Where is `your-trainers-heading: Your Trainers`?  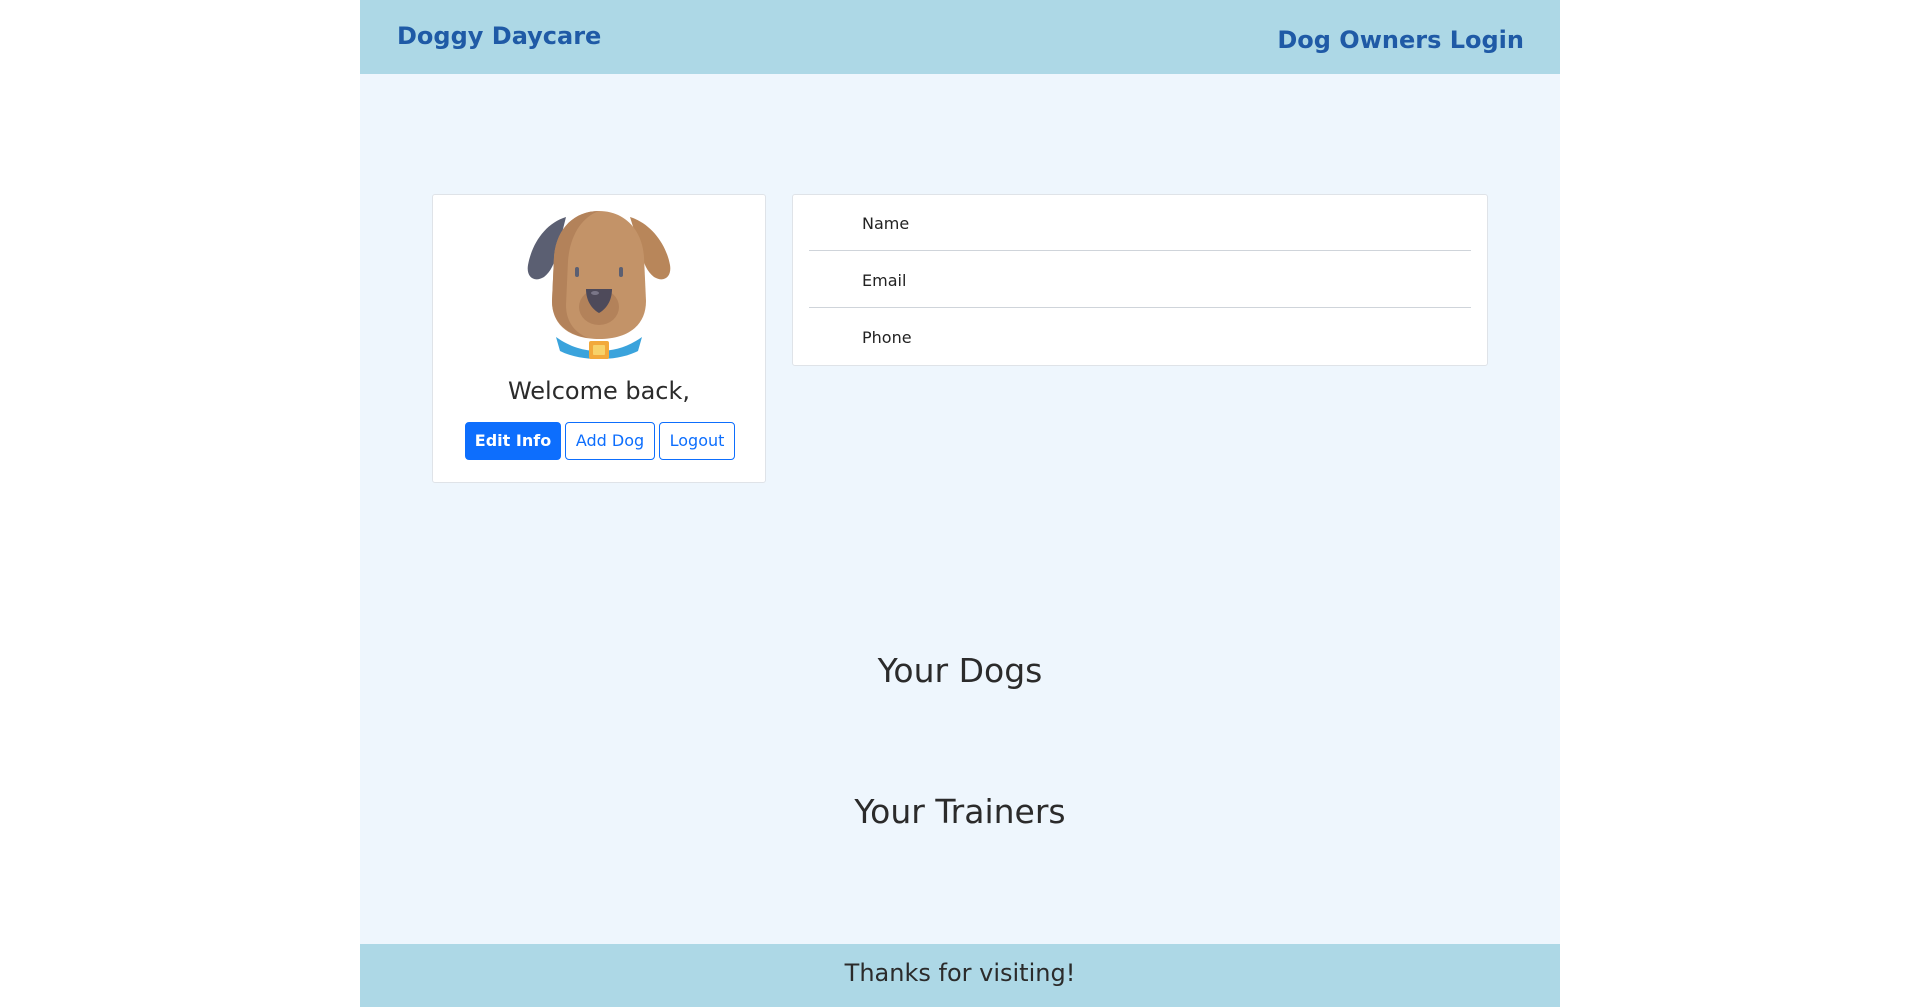 your-trainers-heading: Your Trainers is located at coordinates (960, 811).